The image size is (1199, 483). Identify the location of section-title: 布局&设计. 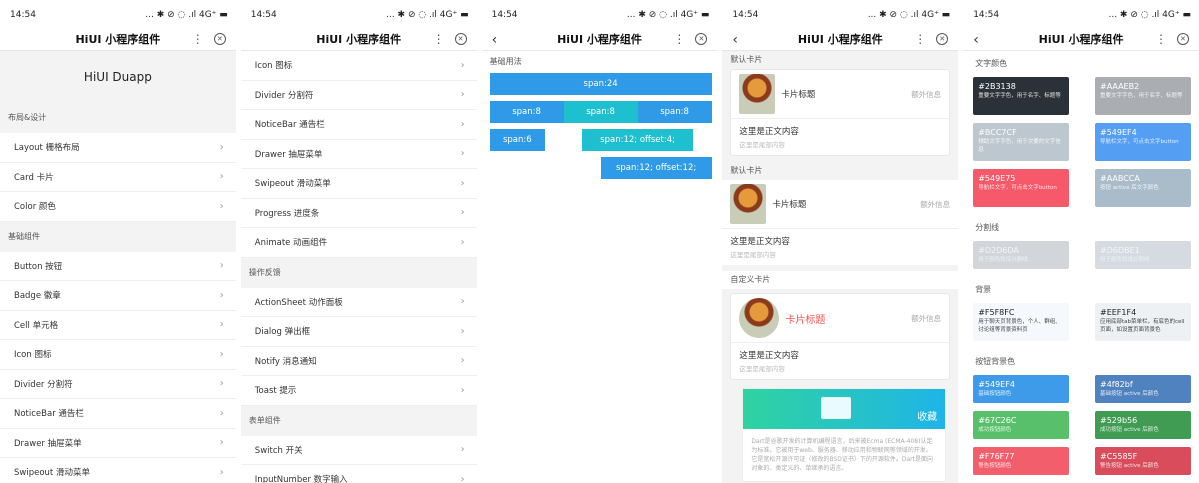
(27, 117).